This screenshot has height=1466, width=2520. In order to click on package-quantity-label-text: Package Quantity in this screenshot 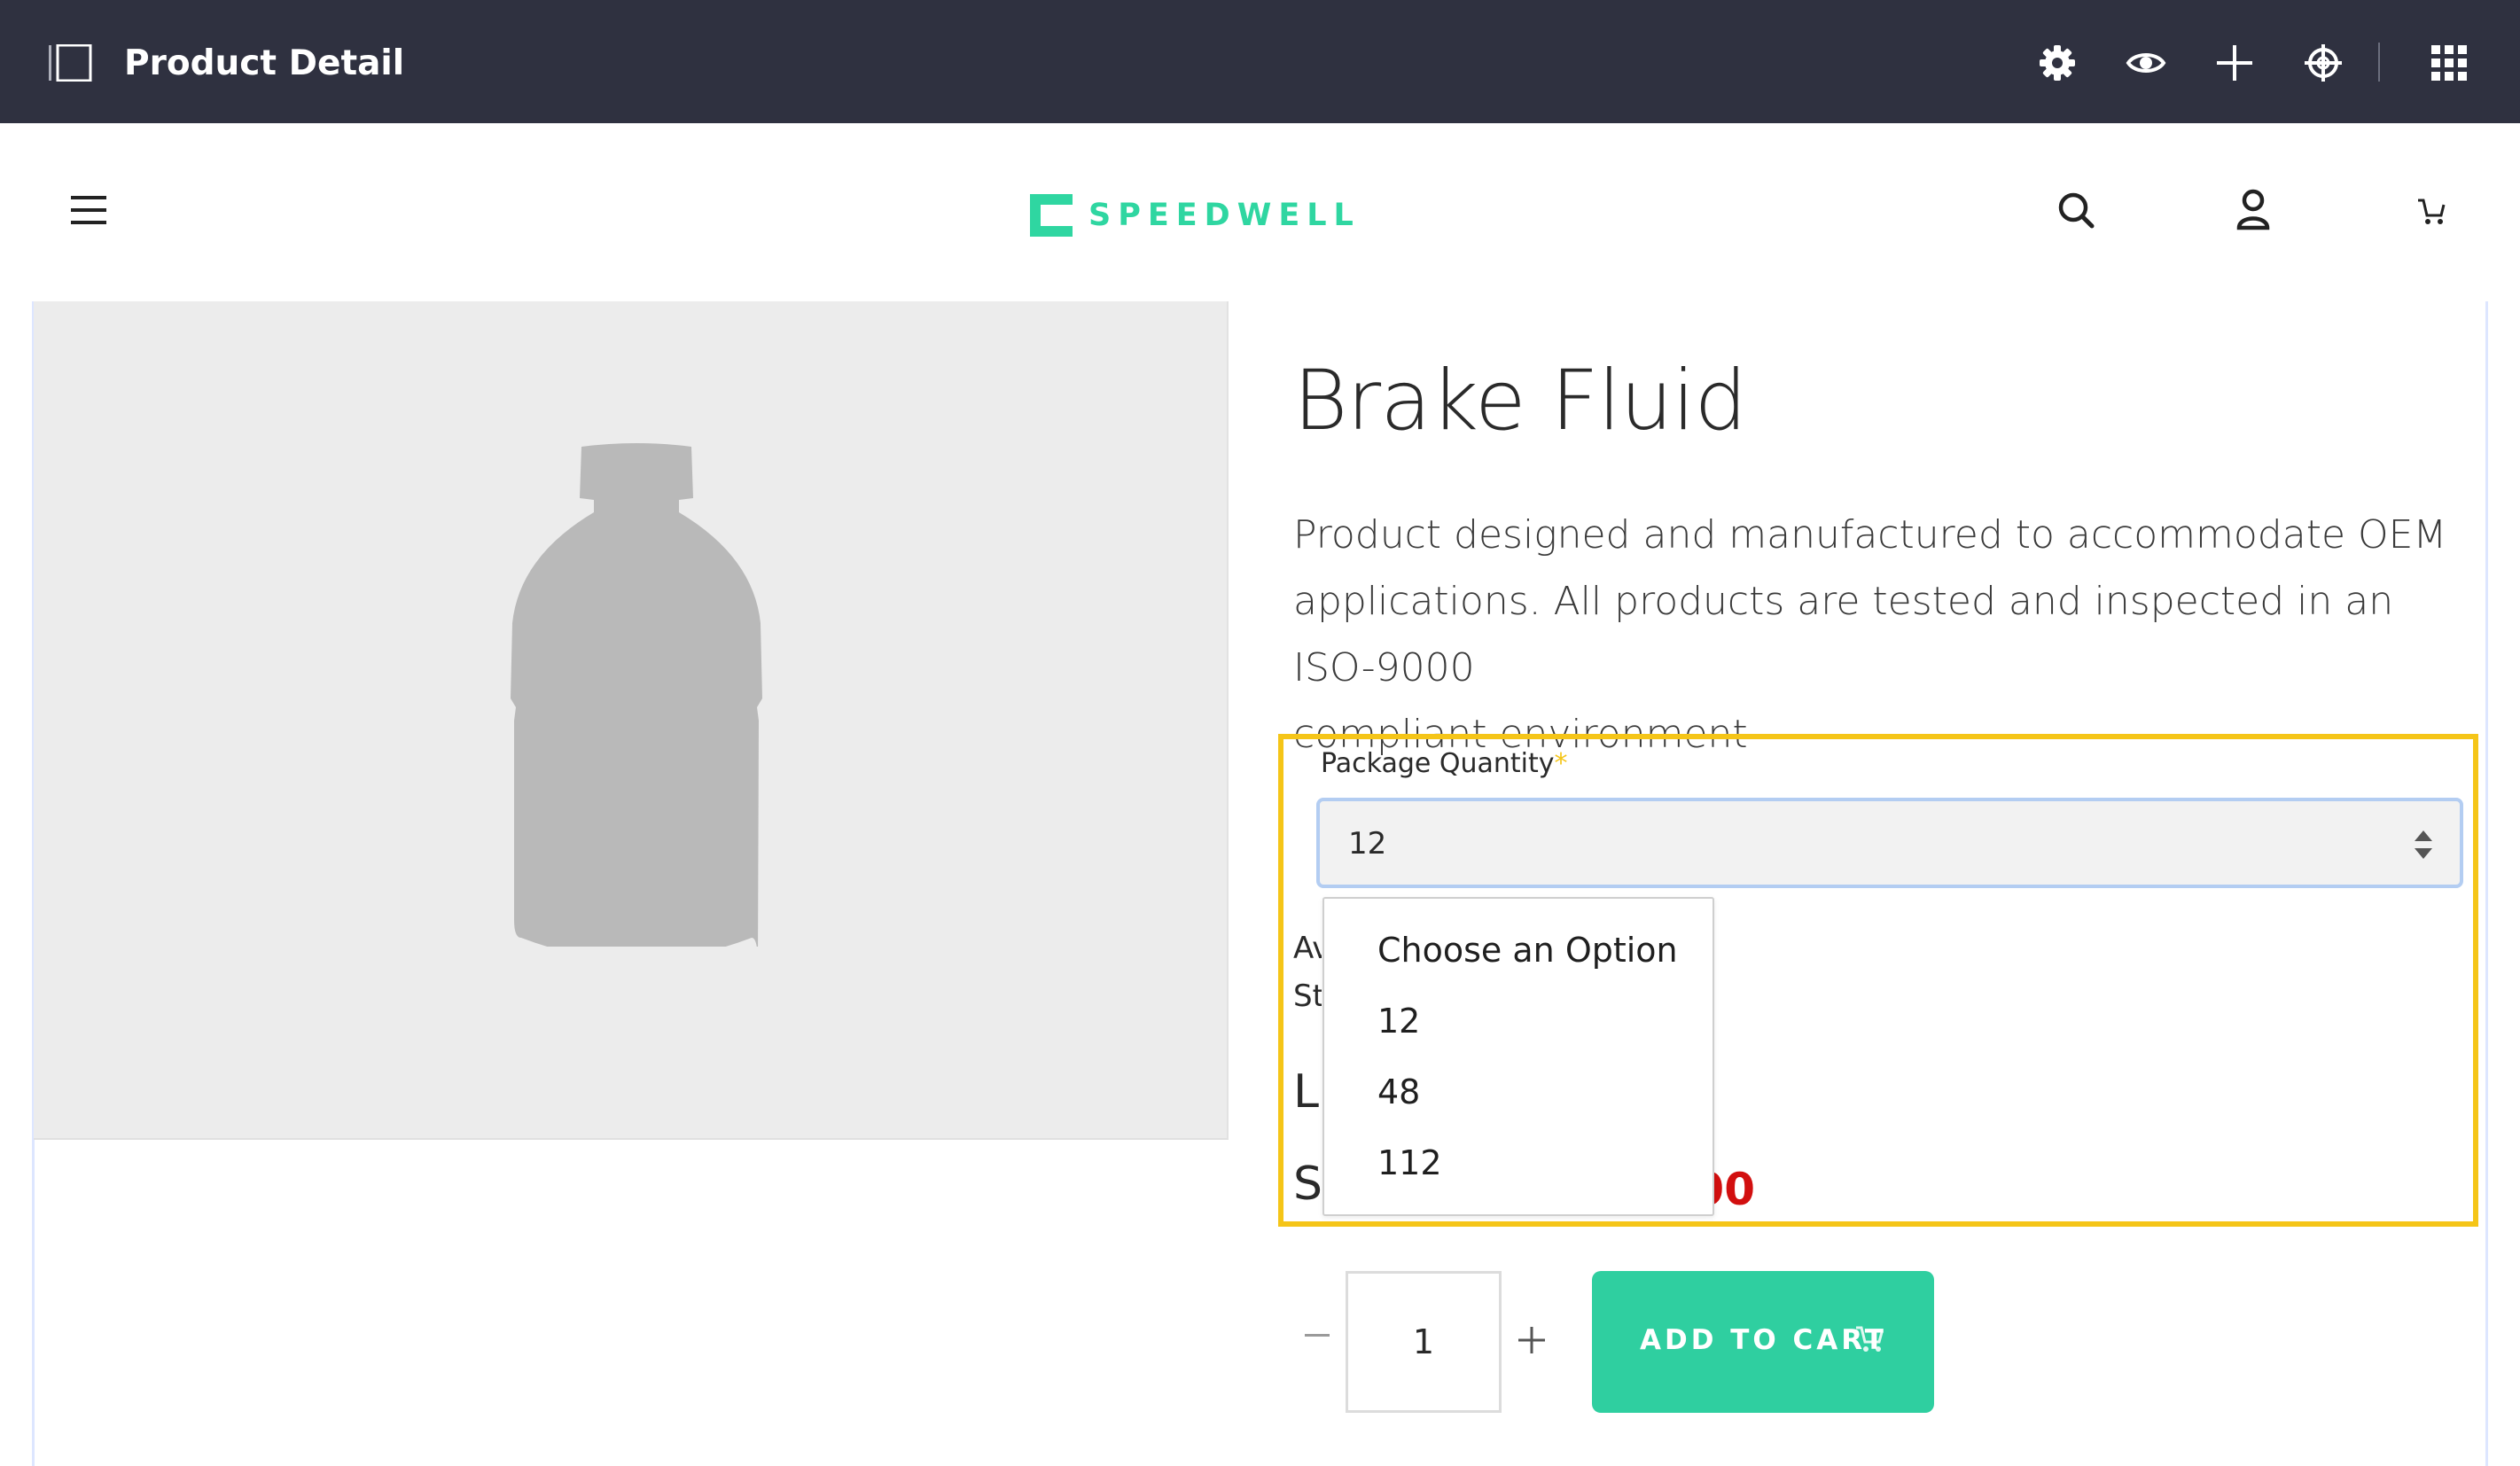, I will do `click(1438, 763)`.